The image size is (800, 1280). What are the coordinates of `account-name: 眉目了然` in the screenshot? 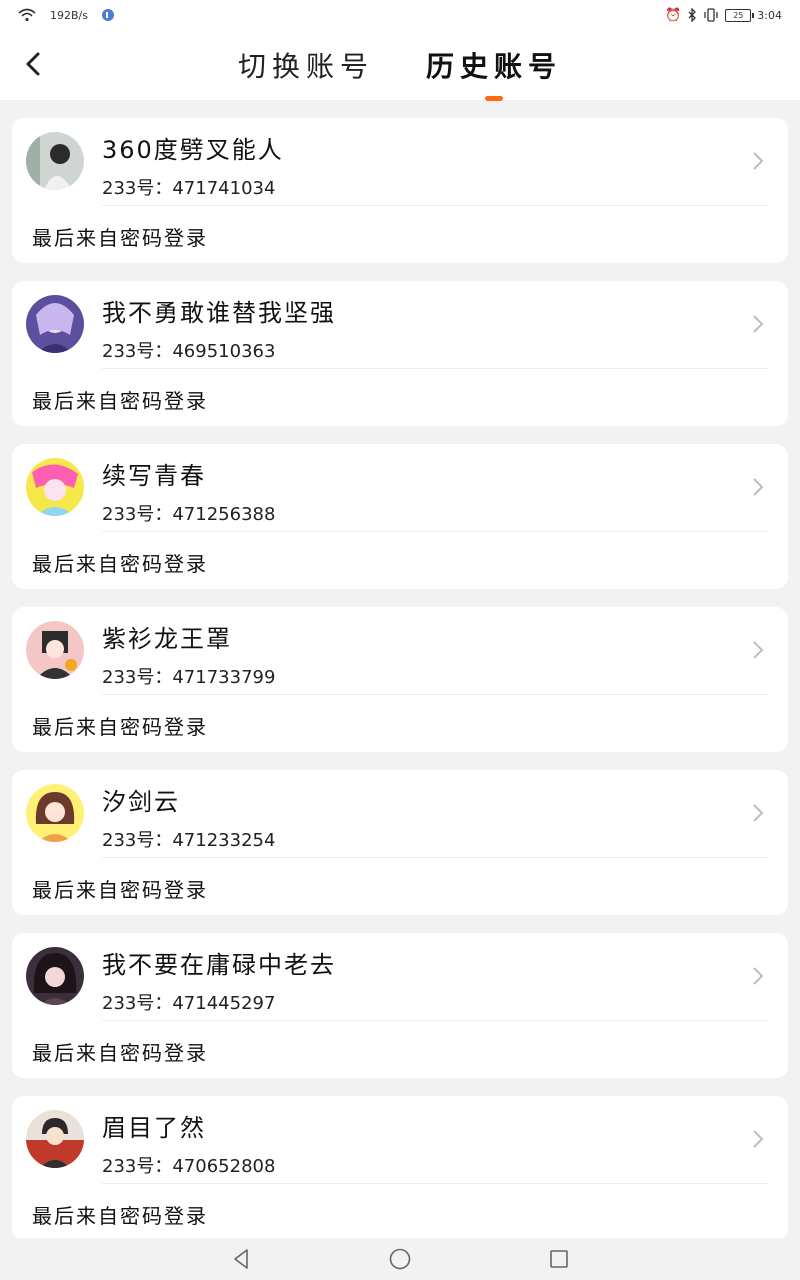 It's located at (154, 1128).